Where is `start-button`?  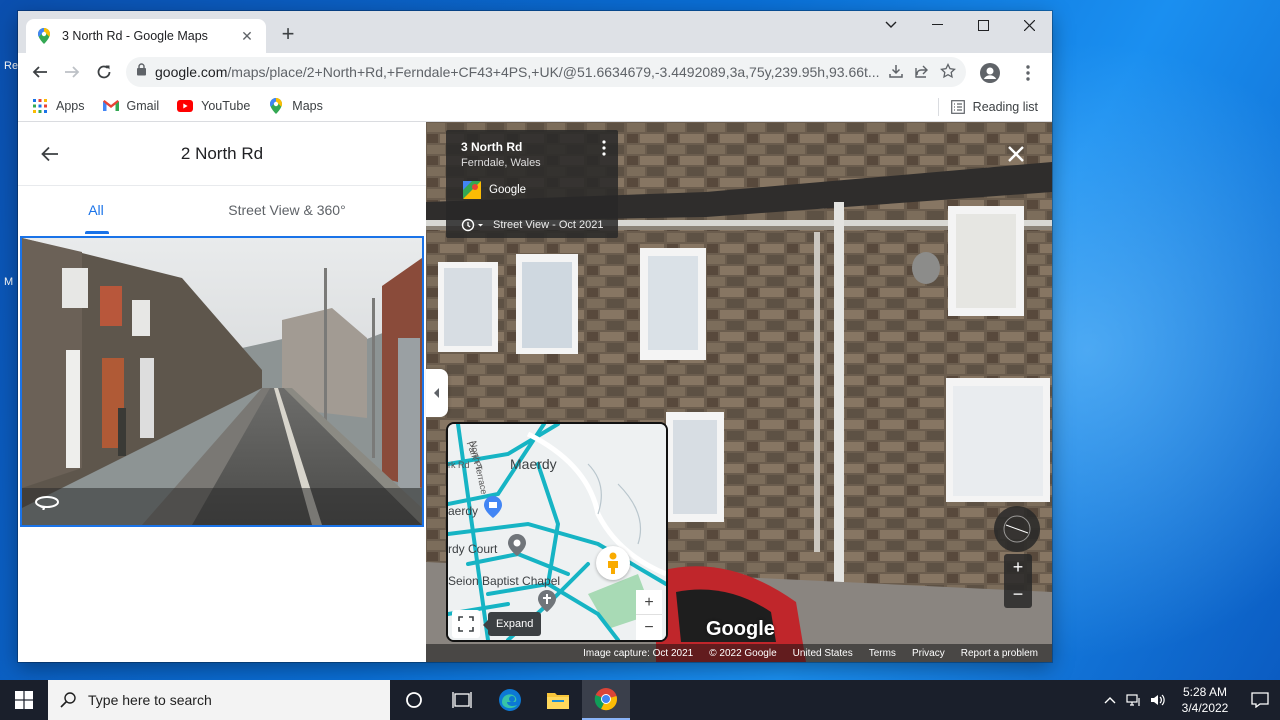
start-button is located at coordinates (24, 700).